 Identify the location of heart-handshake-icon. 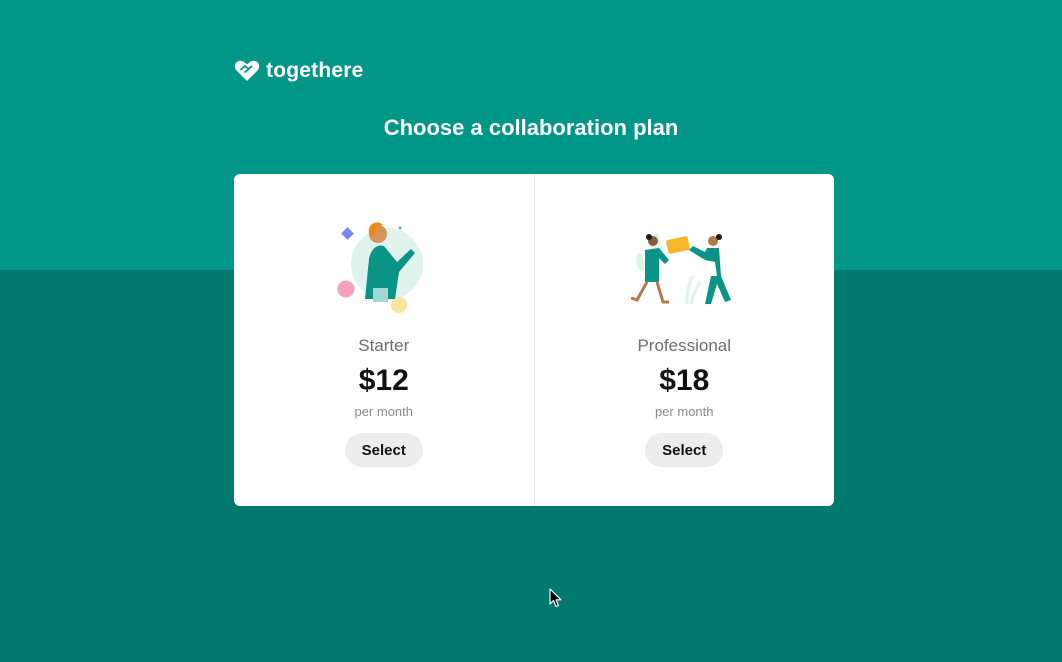
(247, 70).